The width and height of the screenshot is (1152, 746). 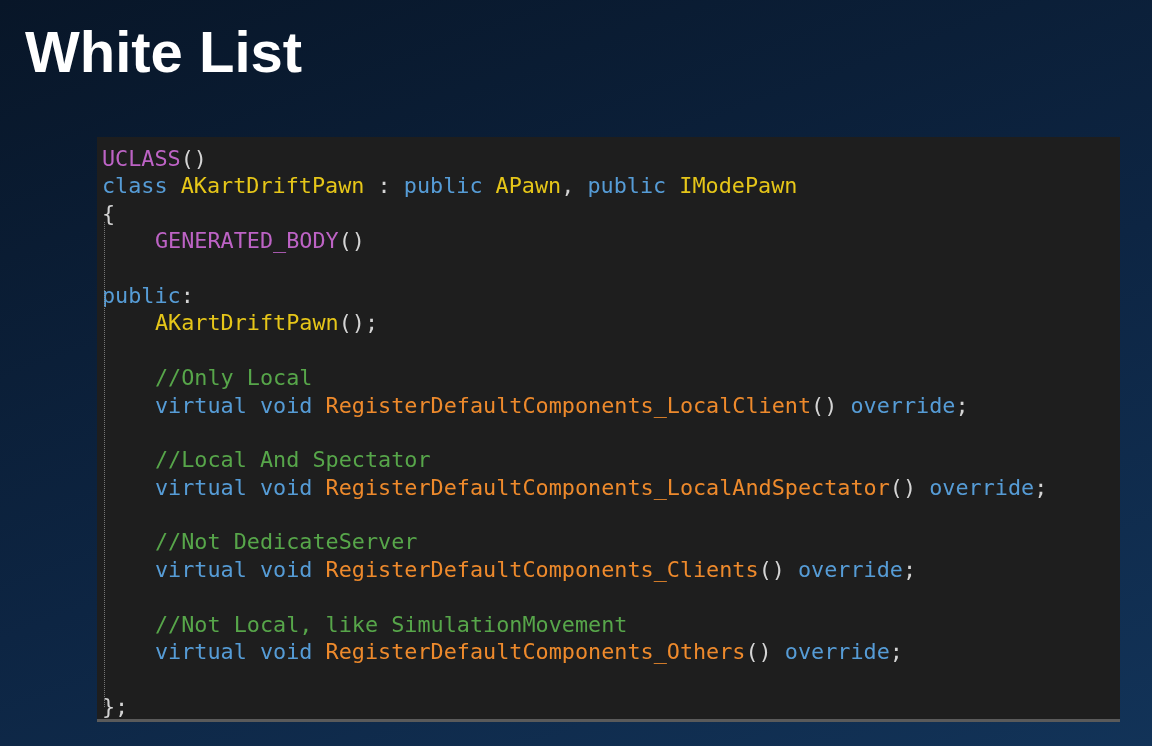 I want to click on code-token: ,, so click(x=568, y=186).